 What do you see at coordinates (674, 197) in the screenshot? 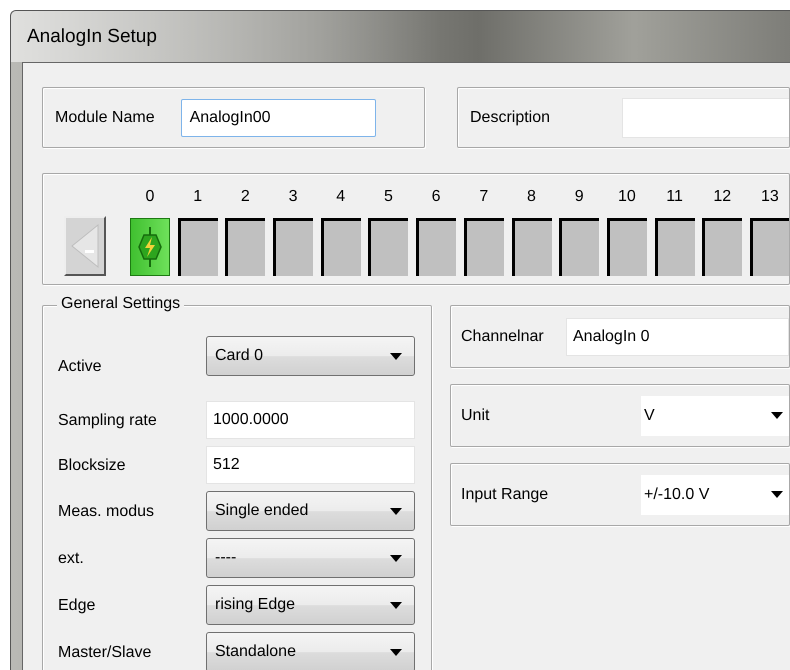
I see `channel-number: 11` at bounding box center [674, 197].